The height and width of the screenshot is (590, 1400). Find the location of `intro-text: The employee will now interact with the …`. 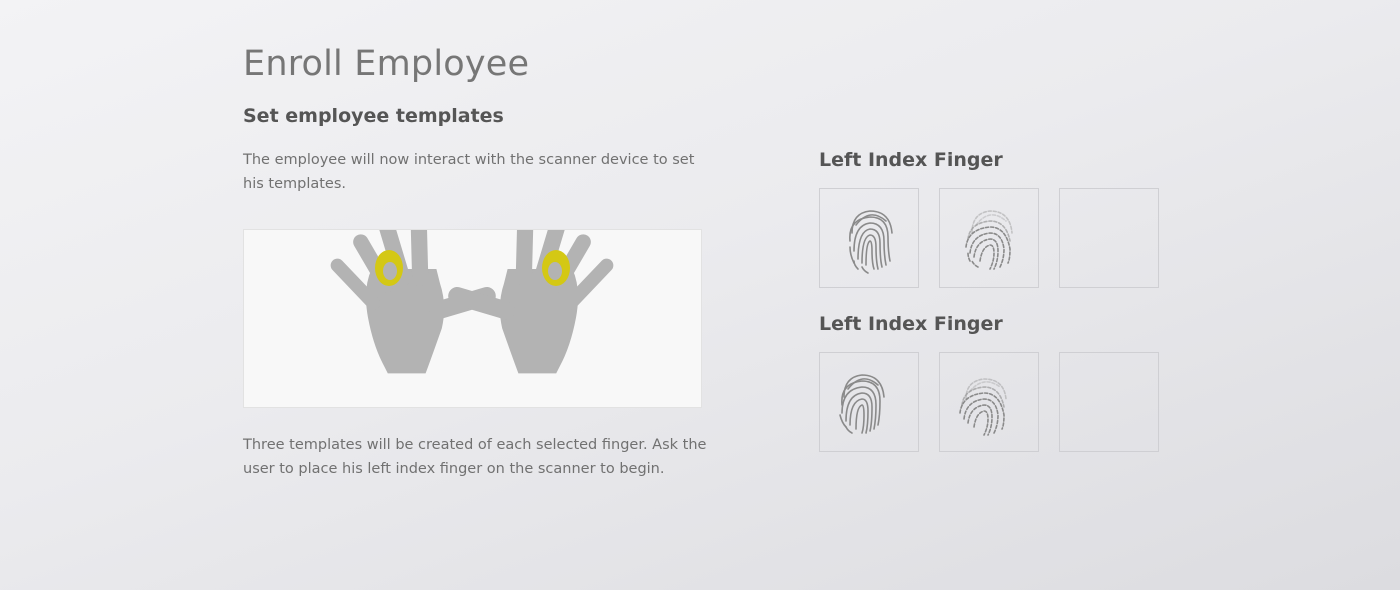

intro-text: The employee will now interact with the … is located at coordinates (469, 172).